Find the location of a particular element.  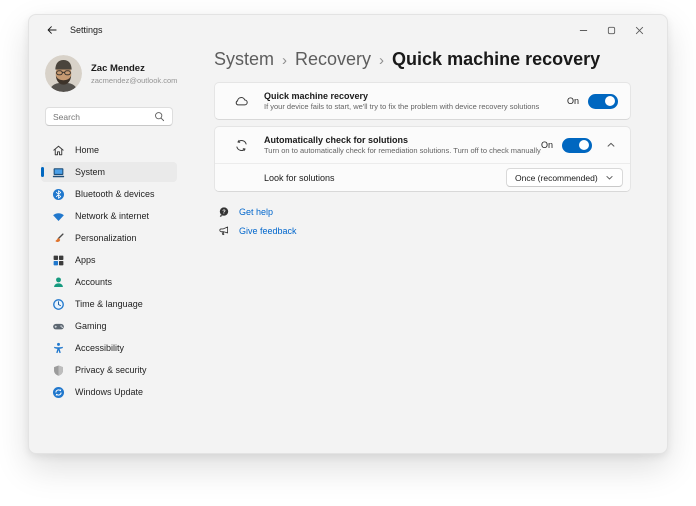

sidebar-item-label: Network & internet is located at coordinates (112, 216).